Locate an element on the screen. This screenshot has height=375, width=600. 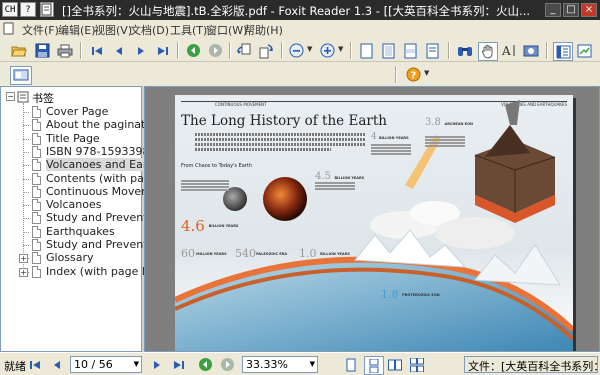
era-number: 4.6 is located at coordinates (193, 226).